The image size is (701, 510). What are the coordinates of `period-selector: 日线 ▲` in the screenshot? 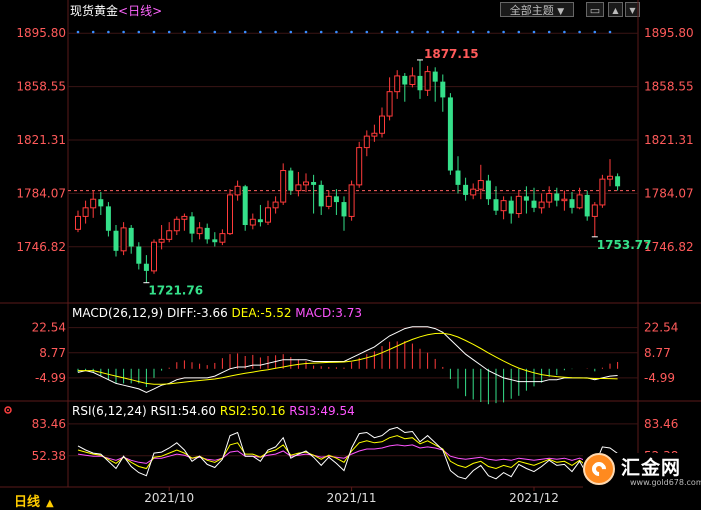 It's located at (34, 500).